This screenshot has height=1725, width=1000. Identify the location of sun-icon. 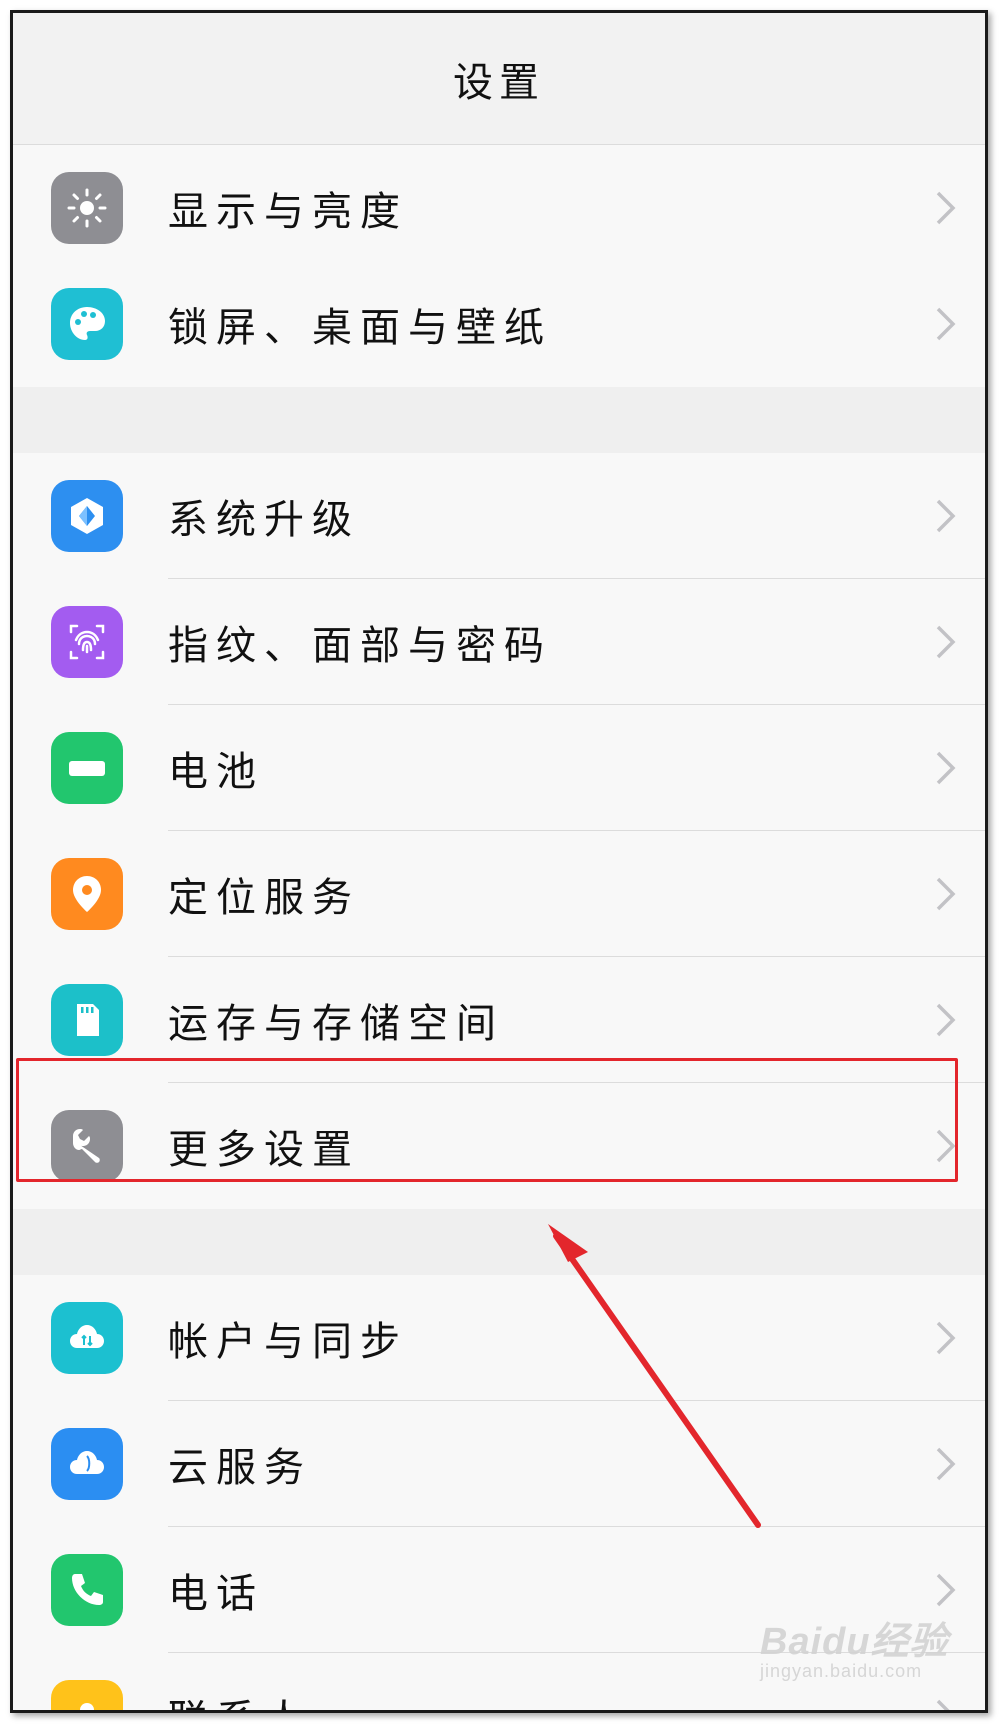
(87, 208).